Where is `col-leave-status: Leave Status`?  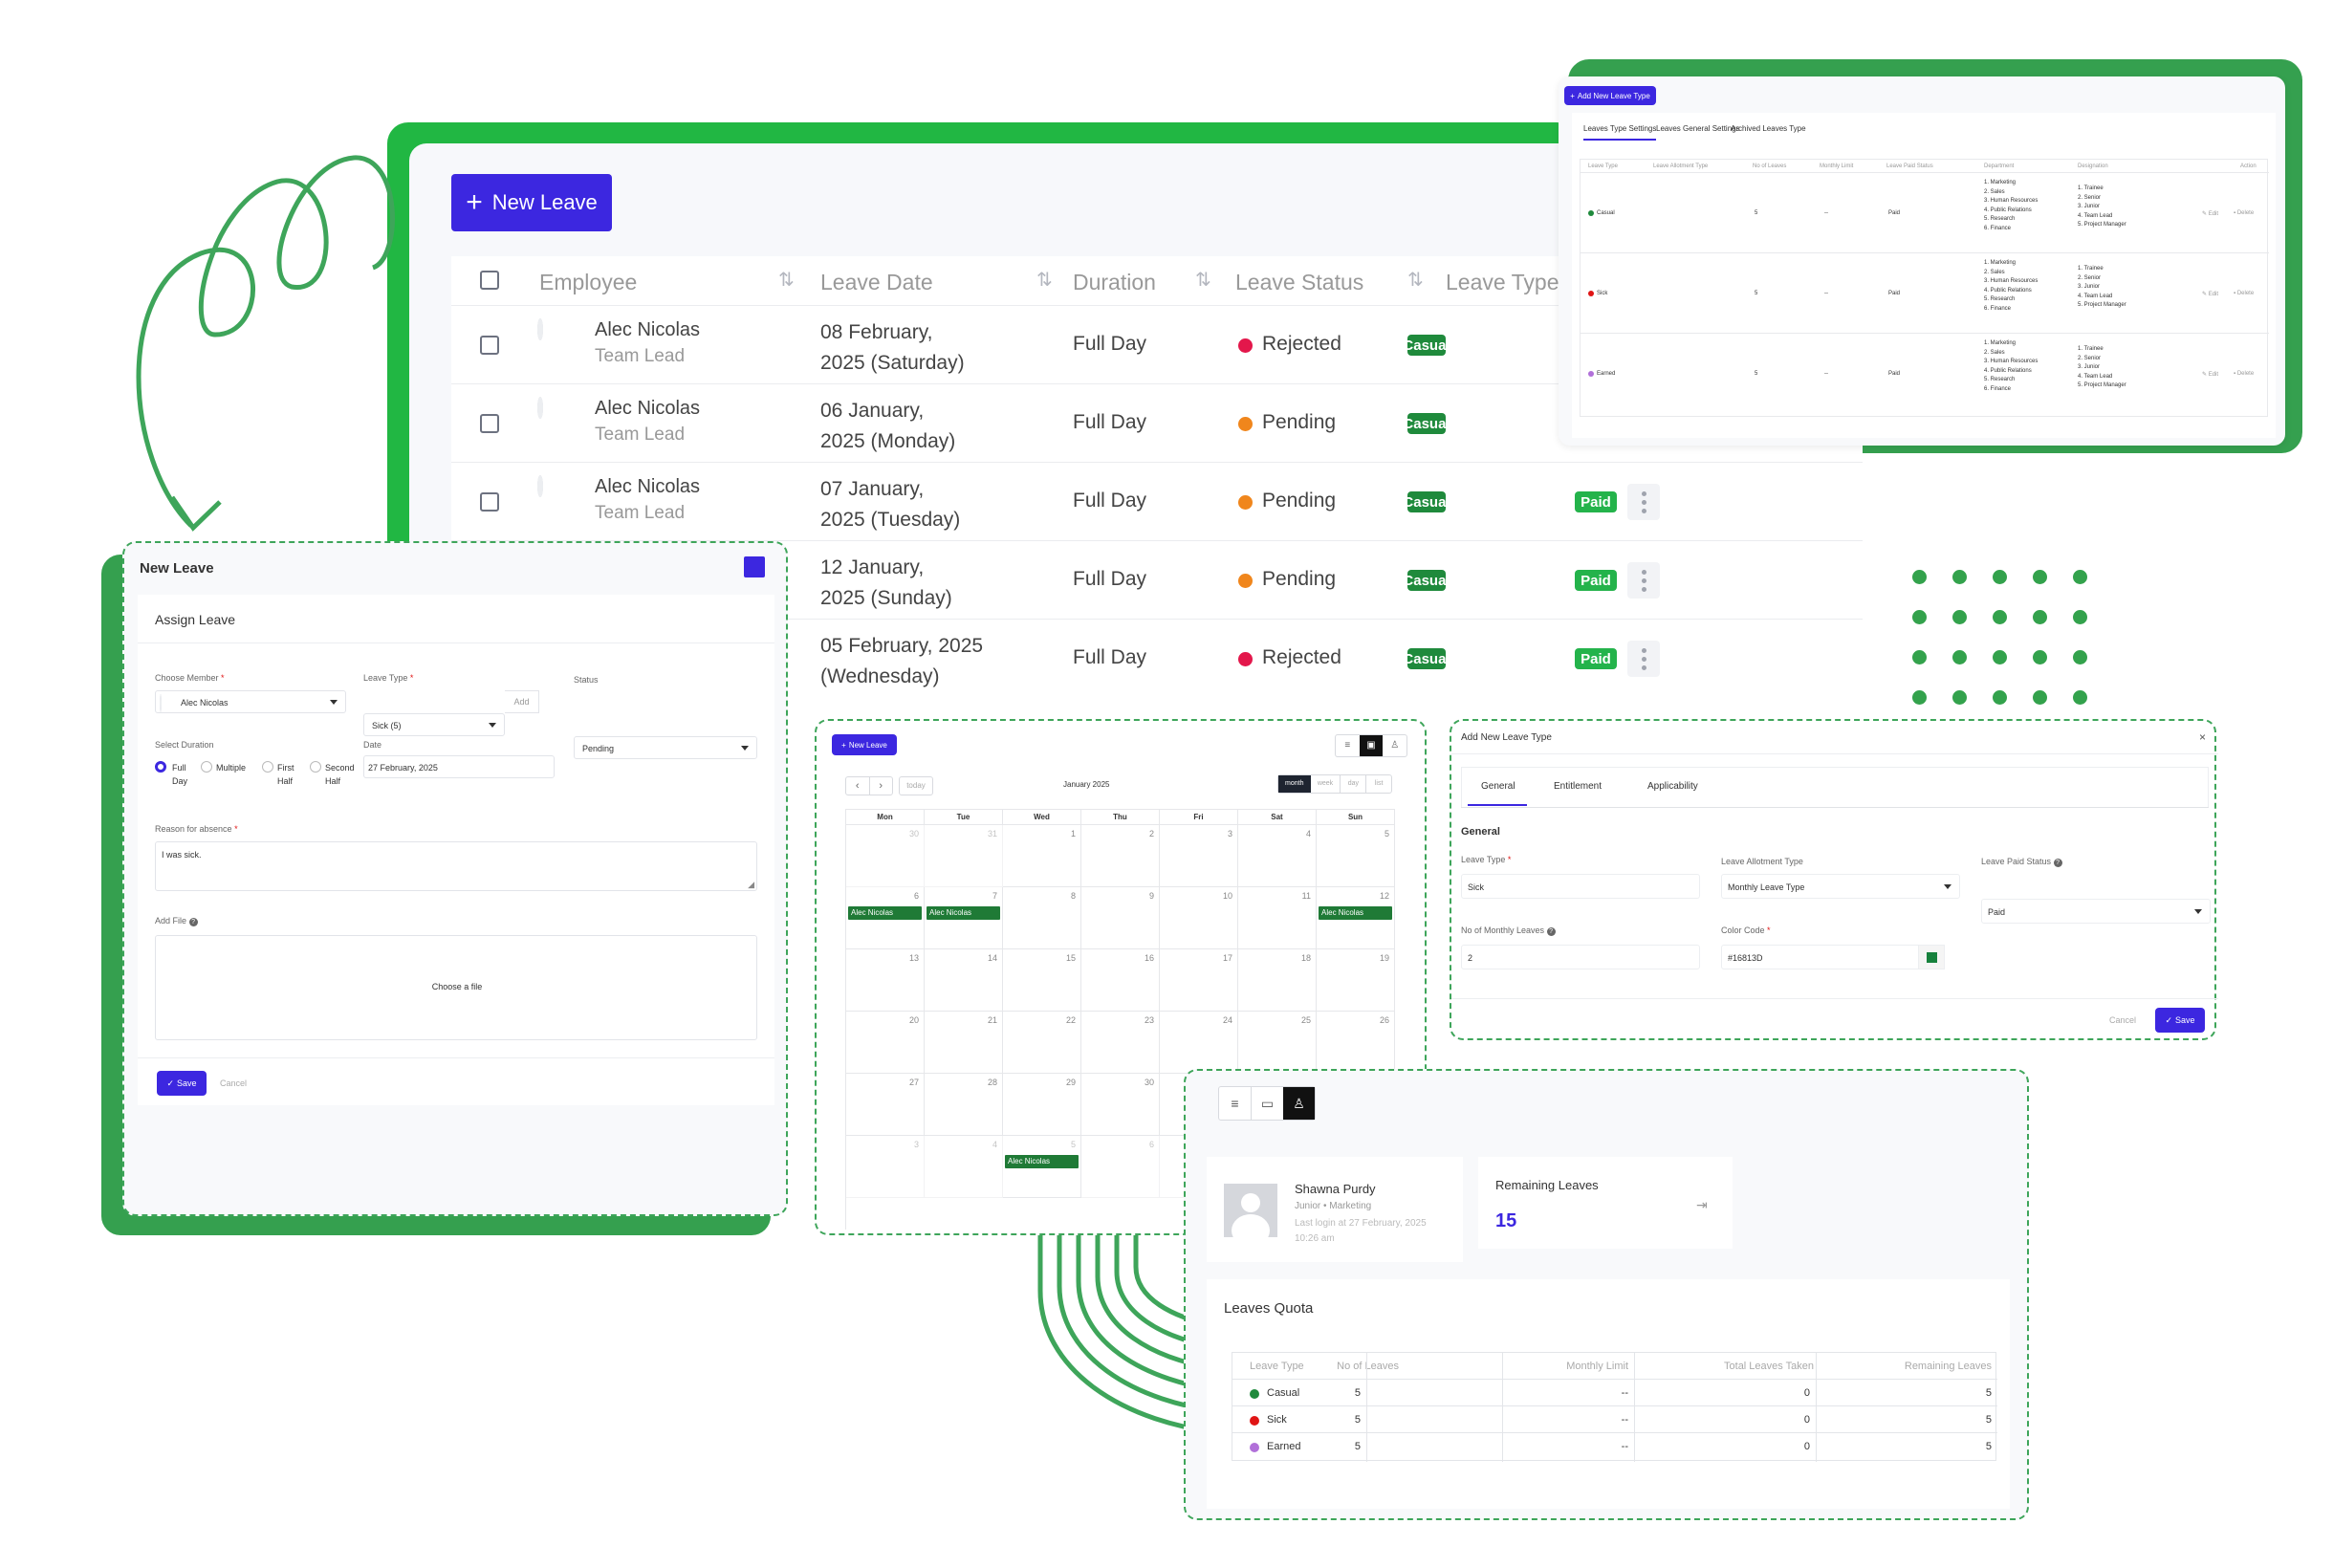
col-leave-status: Leave Status is located at coordinates (1299, 282).